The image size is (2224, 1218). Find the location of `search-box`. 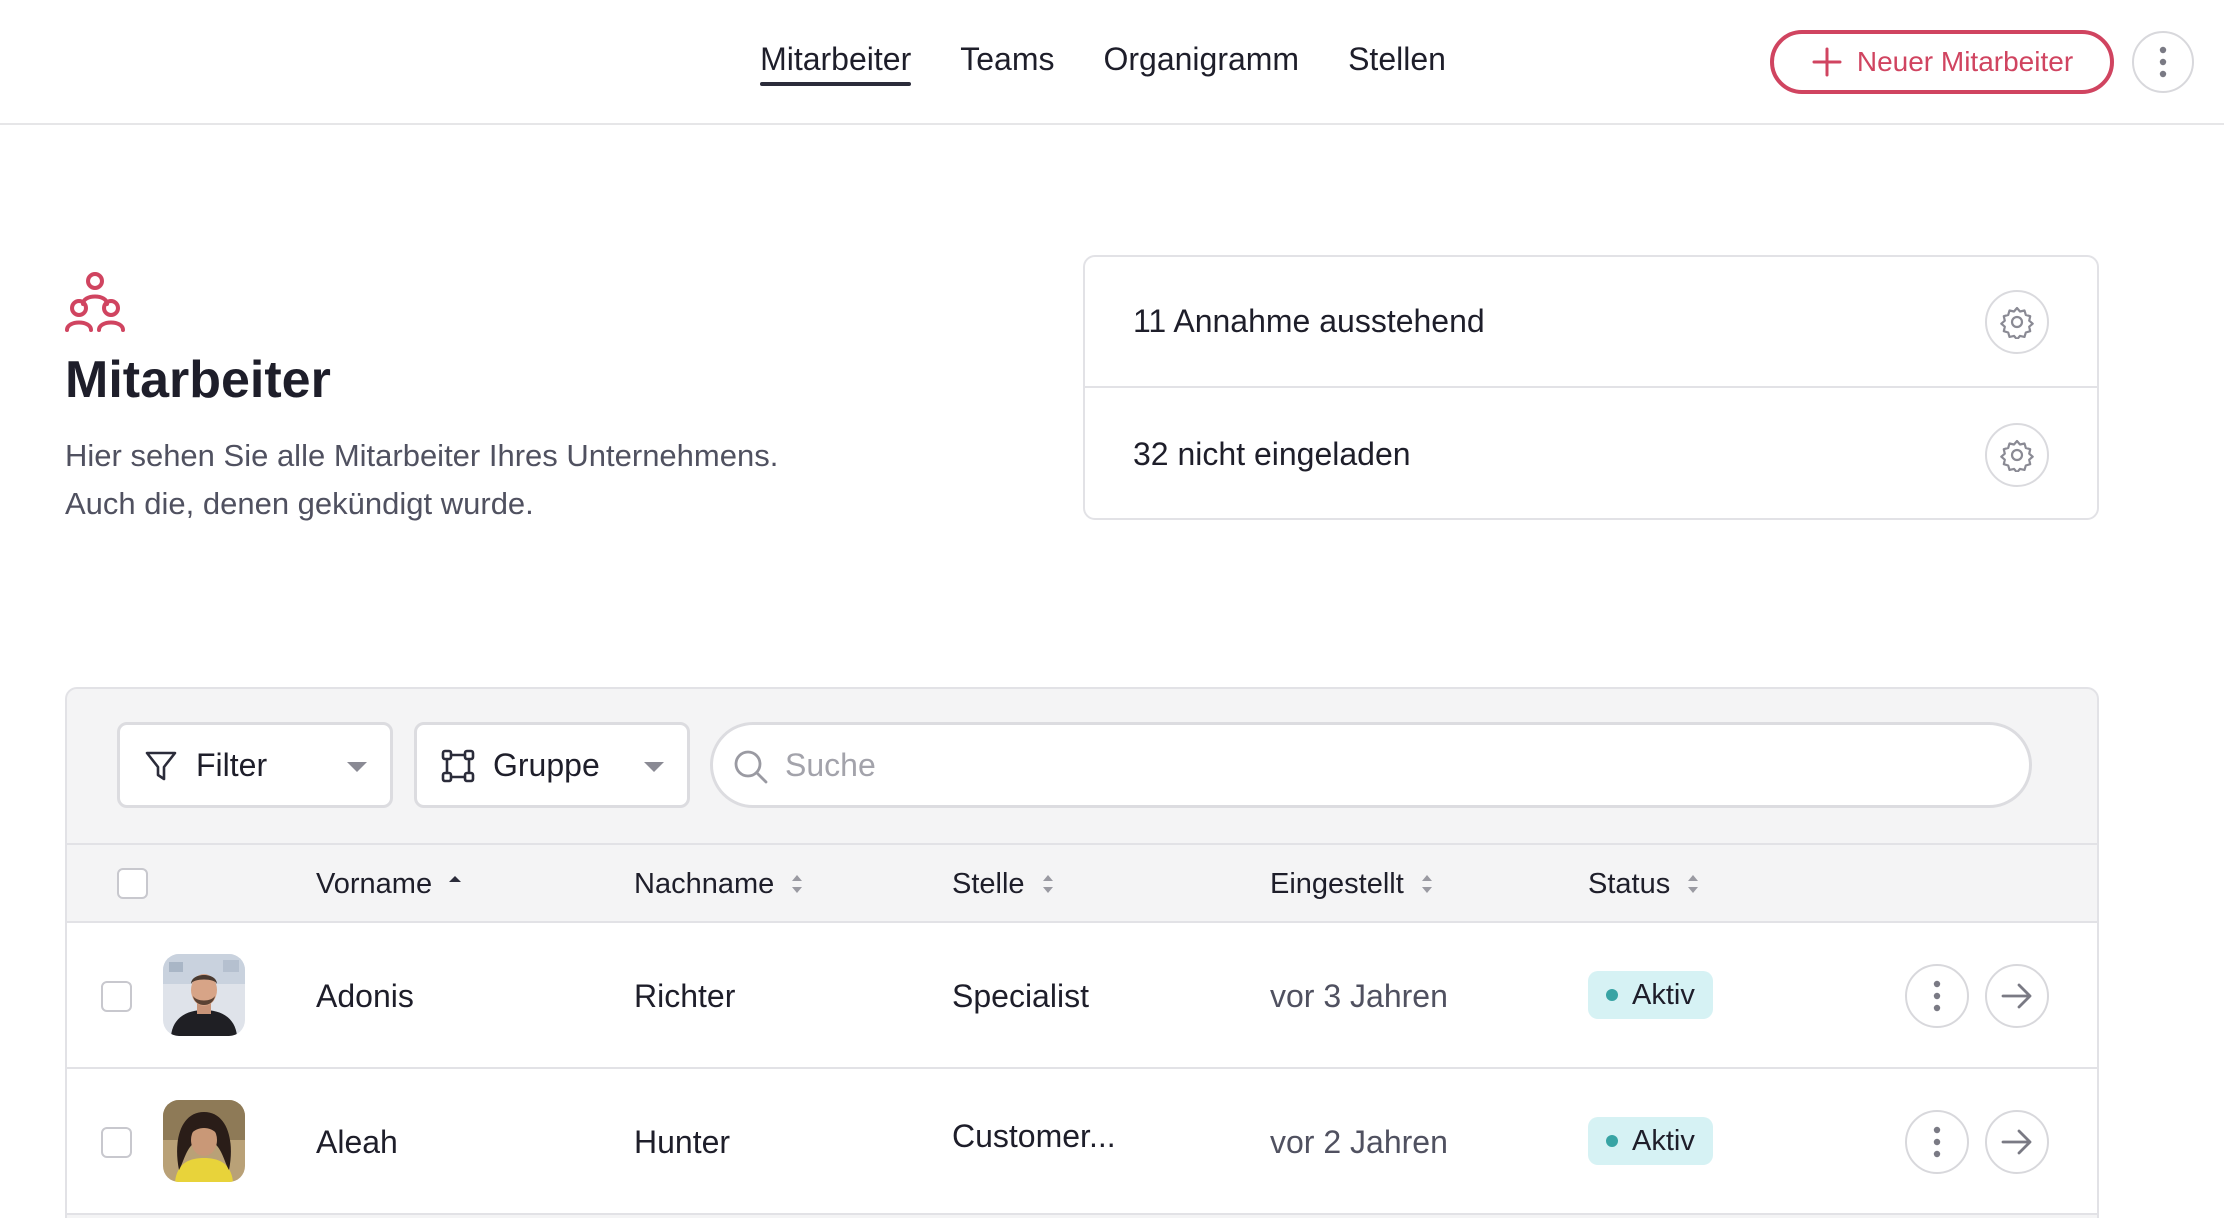

search-box is located at coordinates (1371, 765).